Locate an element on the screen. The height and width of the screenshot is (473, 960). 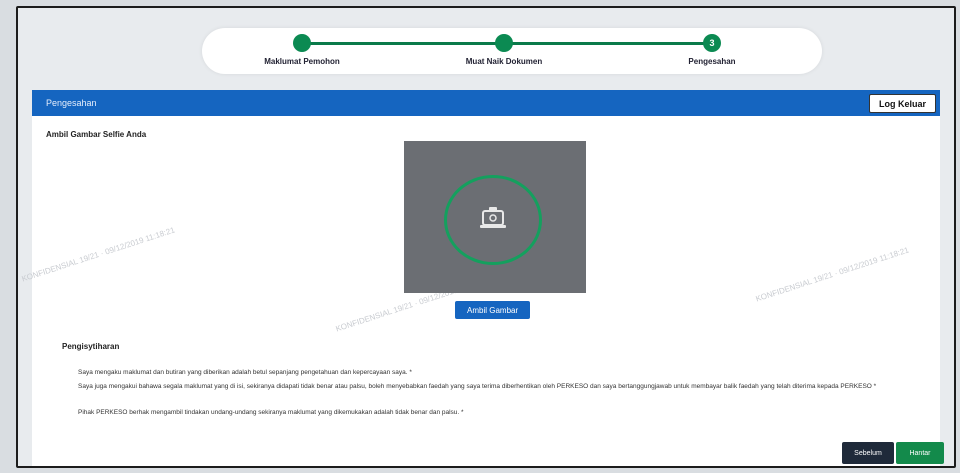
selfie-section-title: Ambil Gambar Selfie Anda is located at coordinates (96, 134).